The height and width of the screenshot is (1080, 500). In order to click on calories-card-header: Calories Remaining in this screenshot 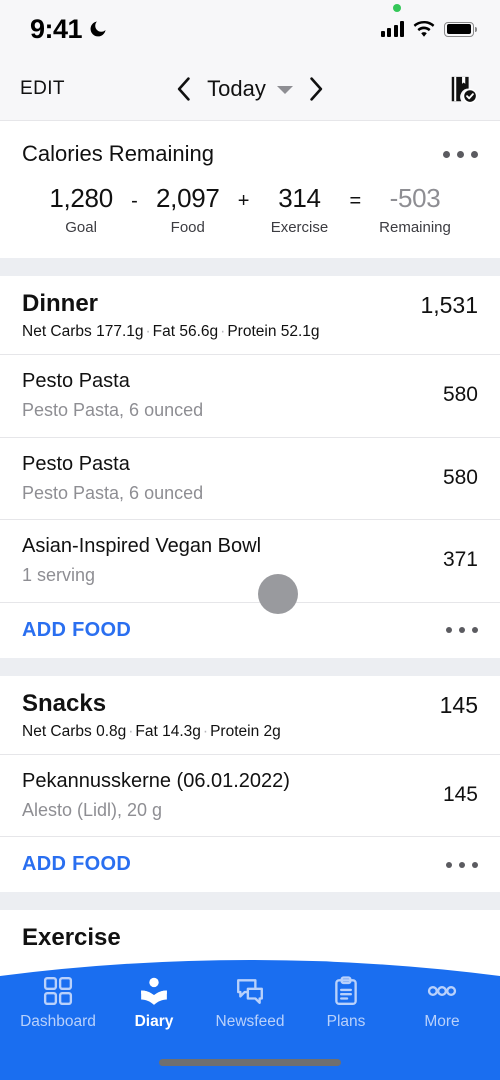, I will do `click(250, 154)`.